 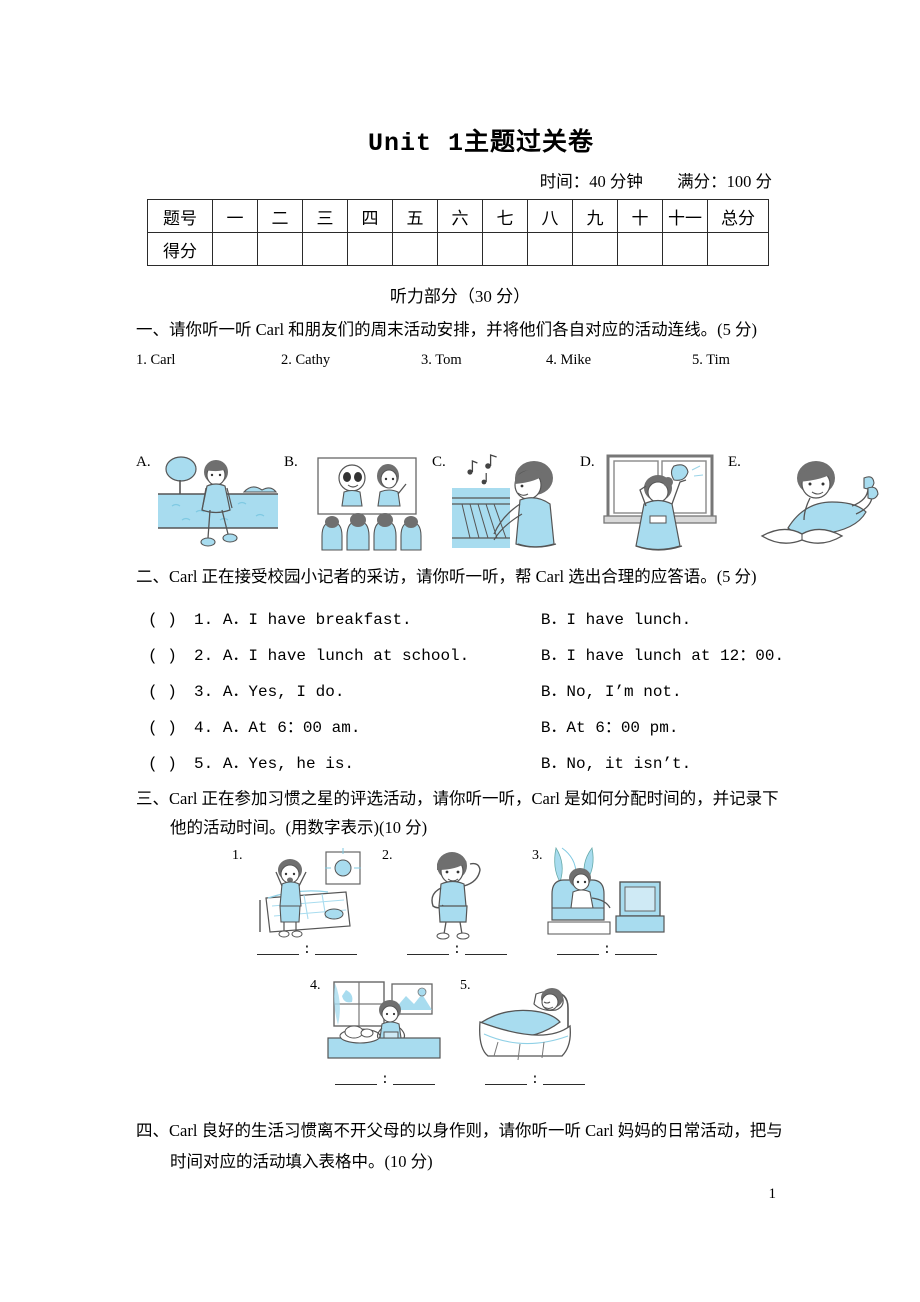 I want to click on having-dinner-icon, so click(x=384, y=1024).